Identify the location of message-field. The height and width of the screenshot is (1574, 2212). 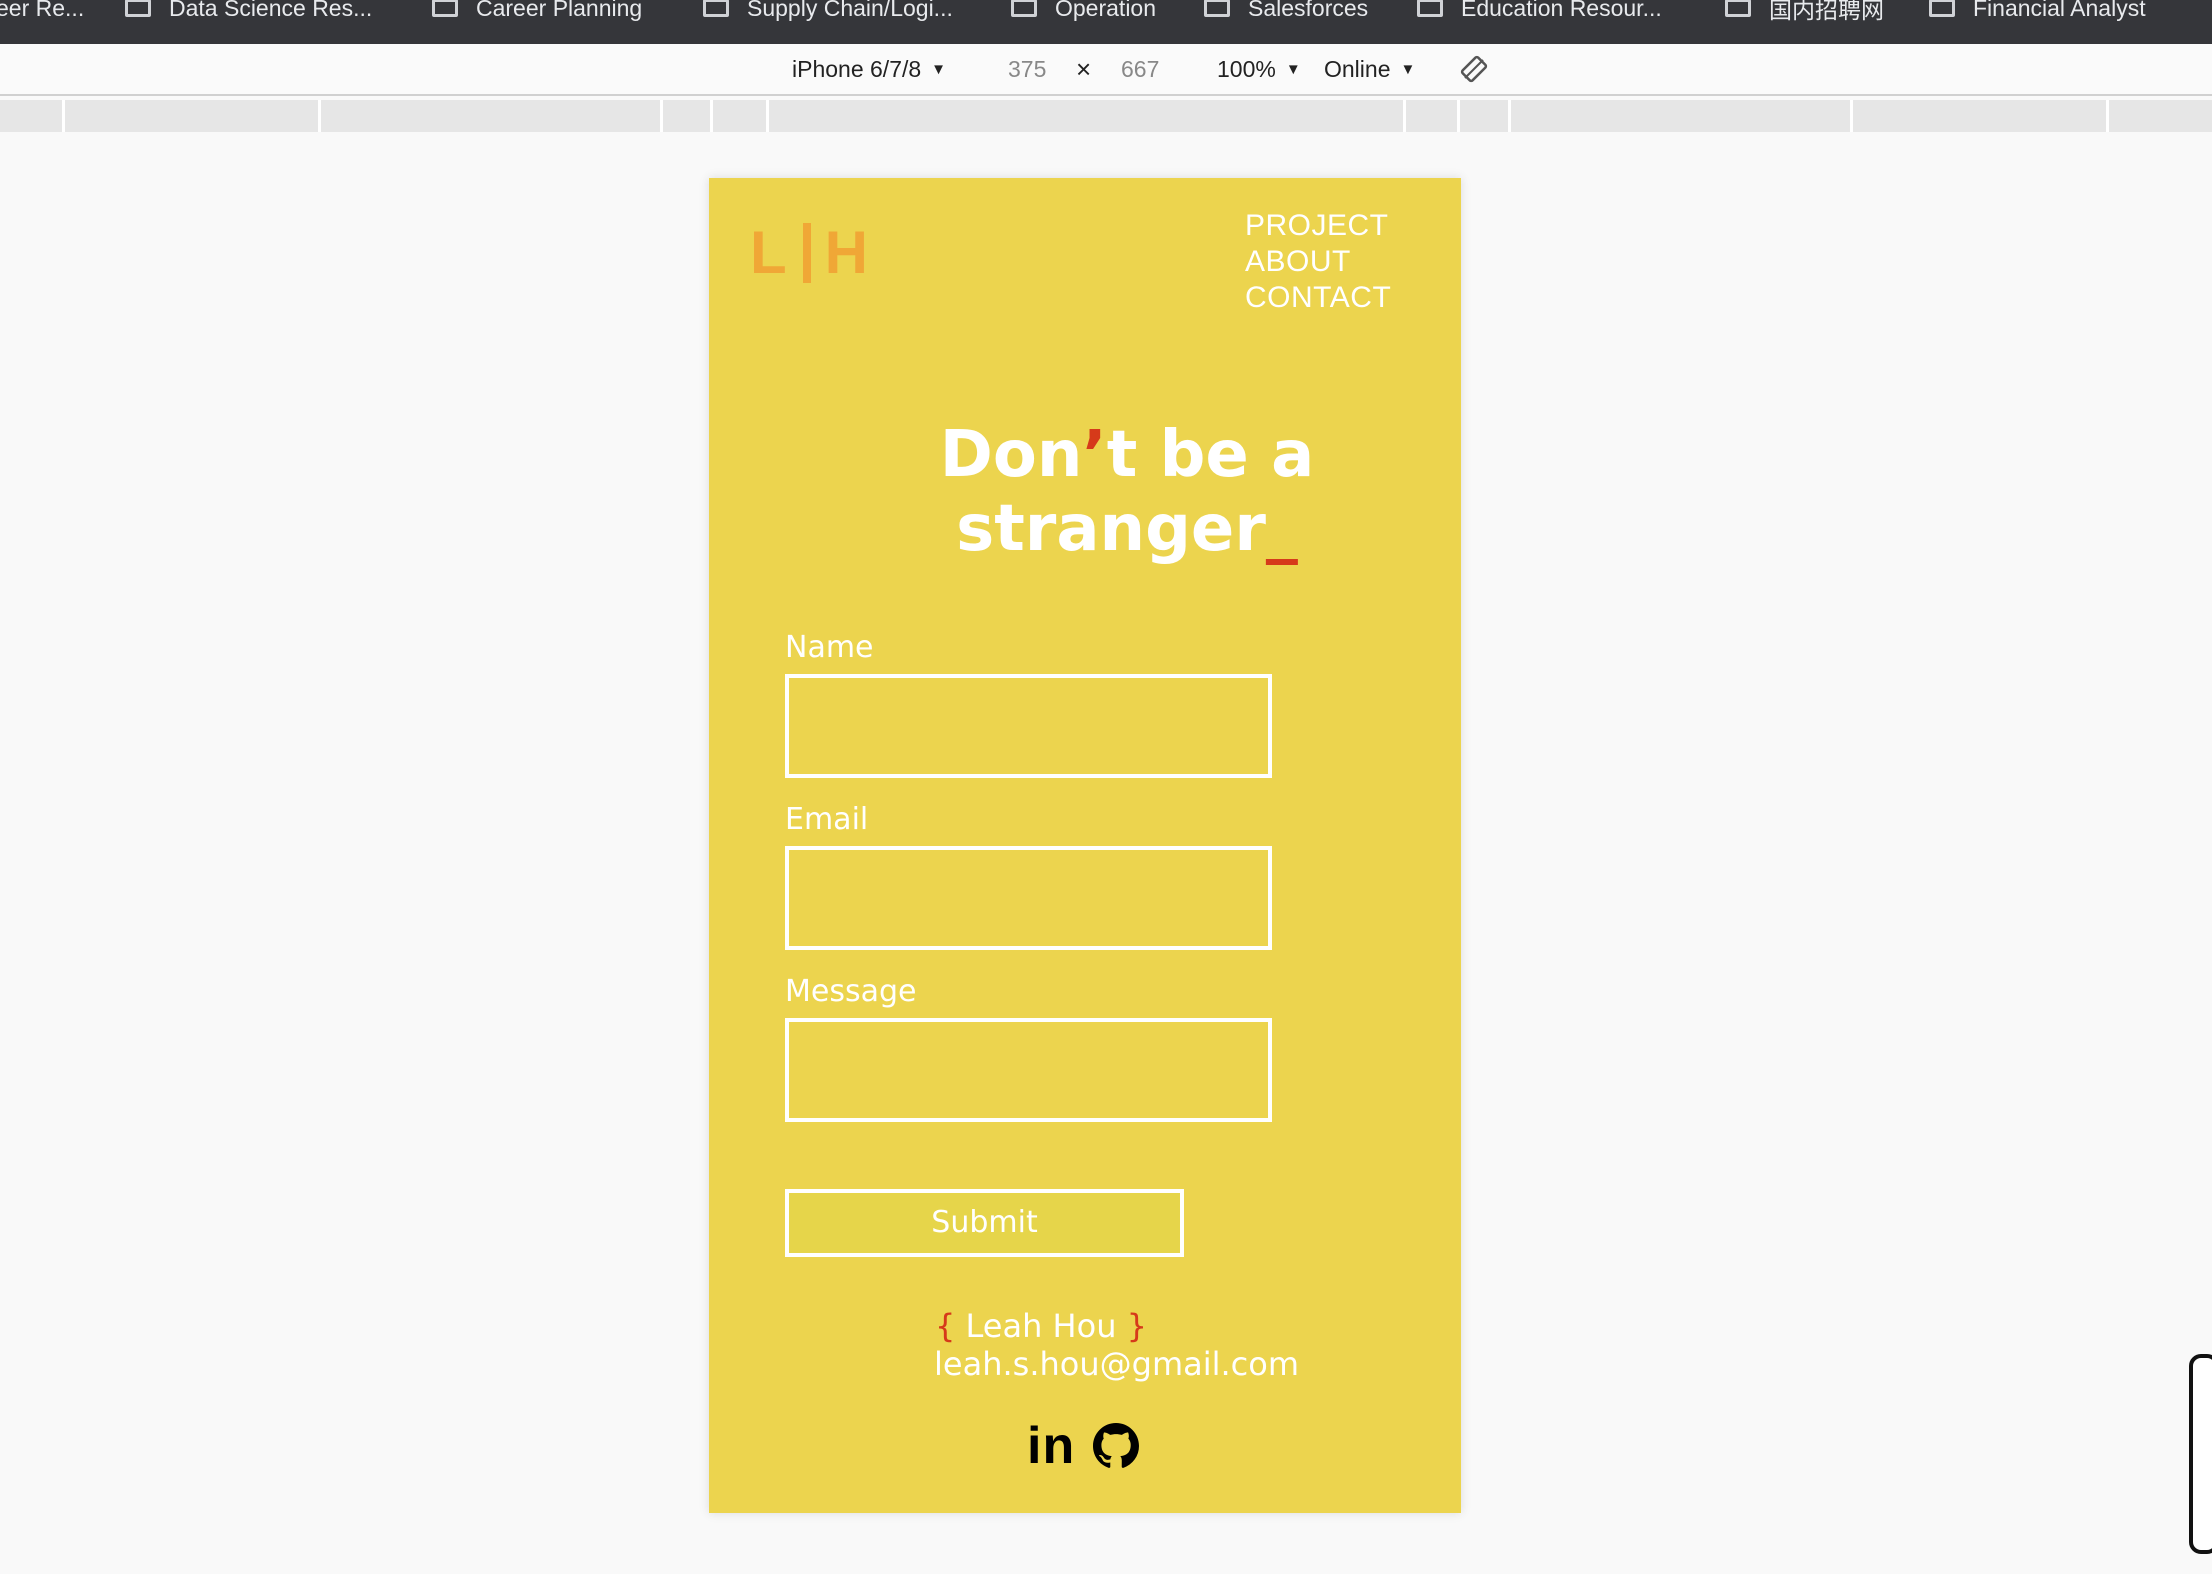
(1028, 1070).